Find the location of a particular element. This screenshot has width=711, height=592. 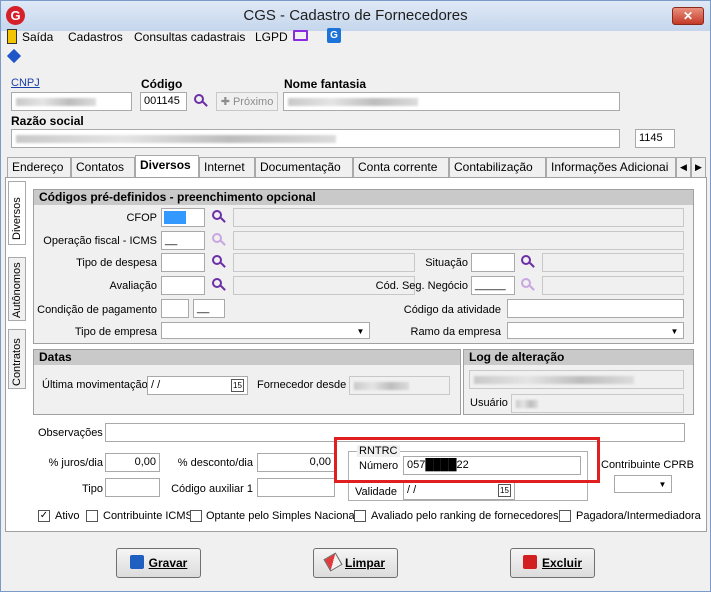

side-tab-diversos: Diversos is located at coordinates (17, 213).